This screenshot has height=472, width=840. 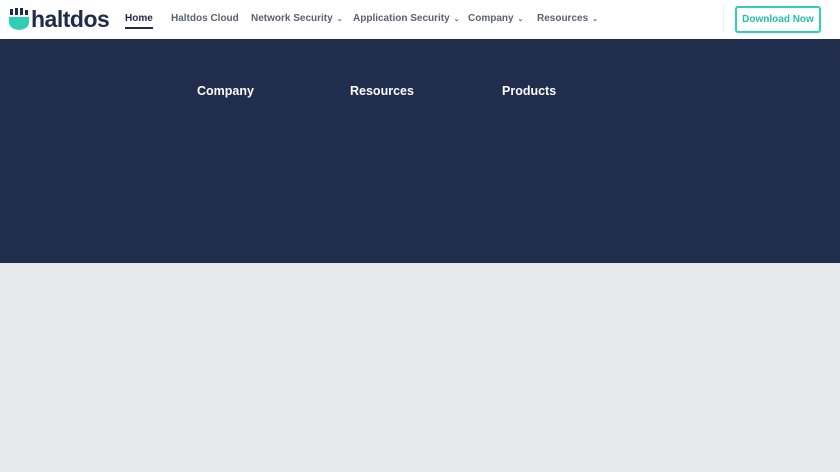 What do you see at coordinates (778, 19) in the screenshot?
I see `download-now-button: Download Now` at bounding box center [778, 19].